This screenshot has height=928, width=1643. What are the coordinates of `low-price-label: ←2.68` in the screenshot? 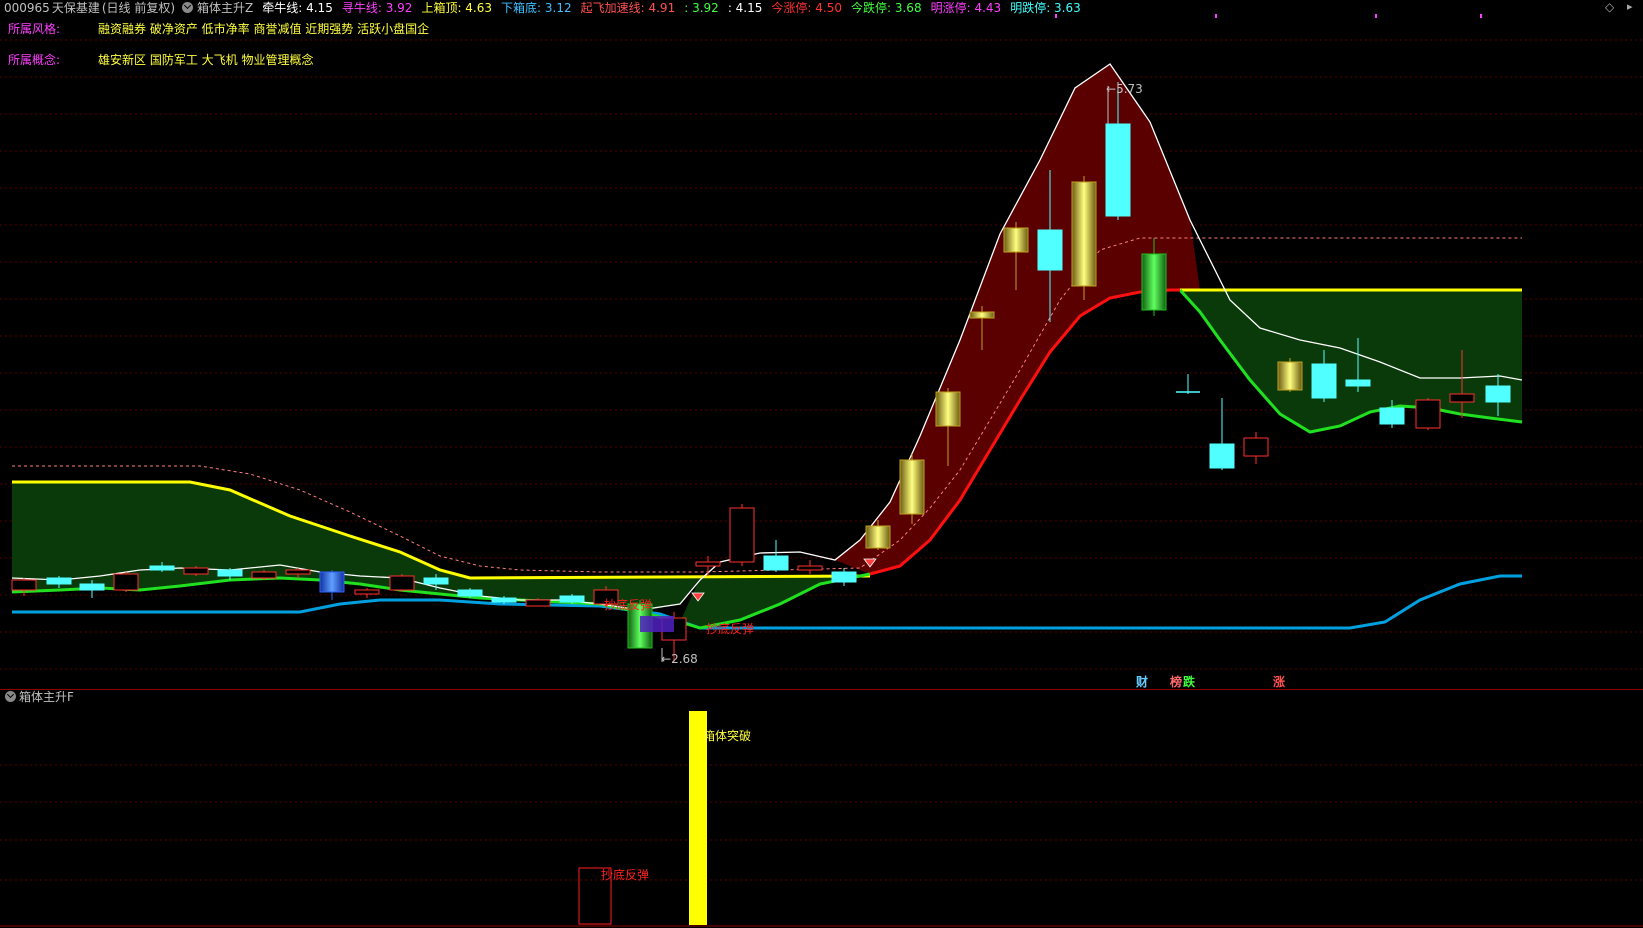 It's located at (679, 659).